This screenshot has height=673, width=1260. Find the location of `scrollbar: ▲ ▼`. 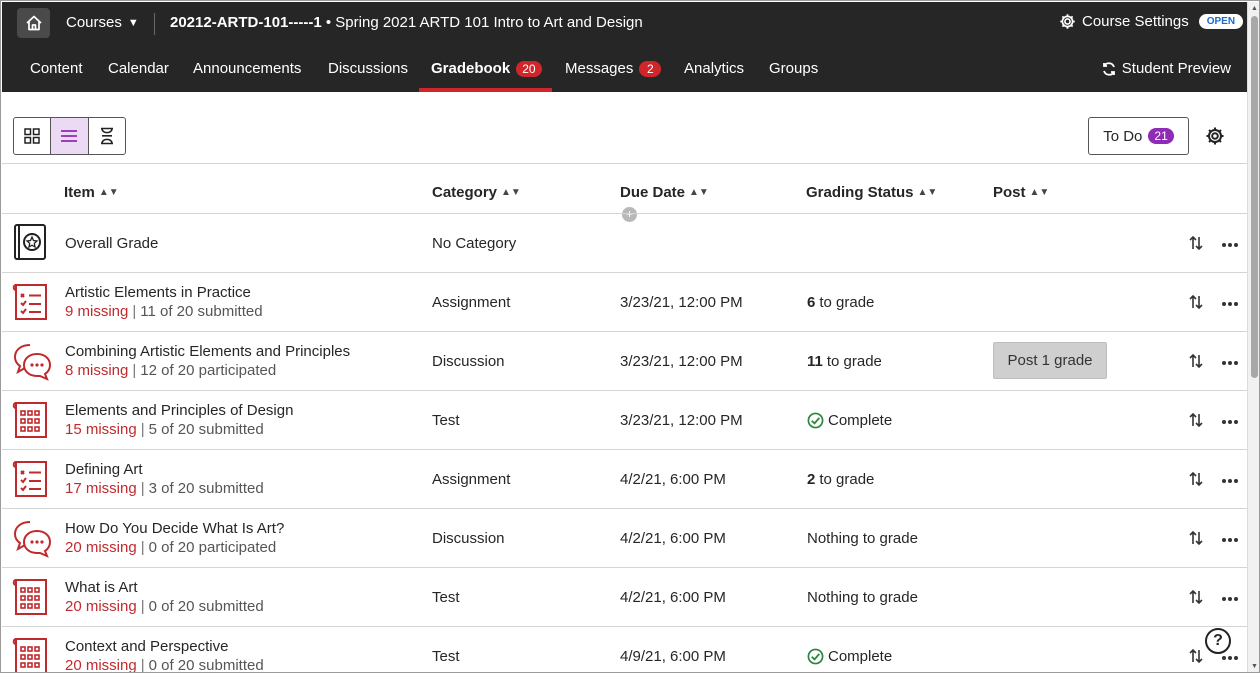

scrollbar: ▲ ▼ is located at coordinates (1253, 337).